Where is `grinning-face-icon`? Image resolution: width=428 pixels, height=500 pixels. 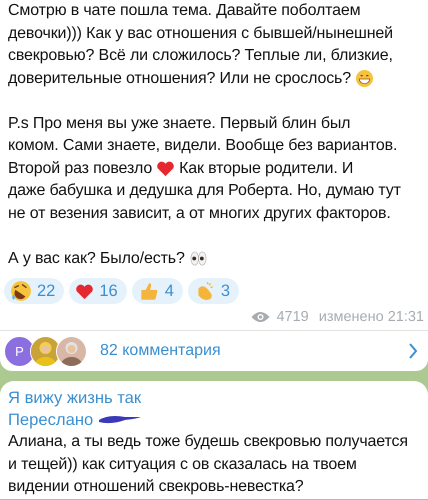 grinning-face-icon is located at coordinates (364, 78).